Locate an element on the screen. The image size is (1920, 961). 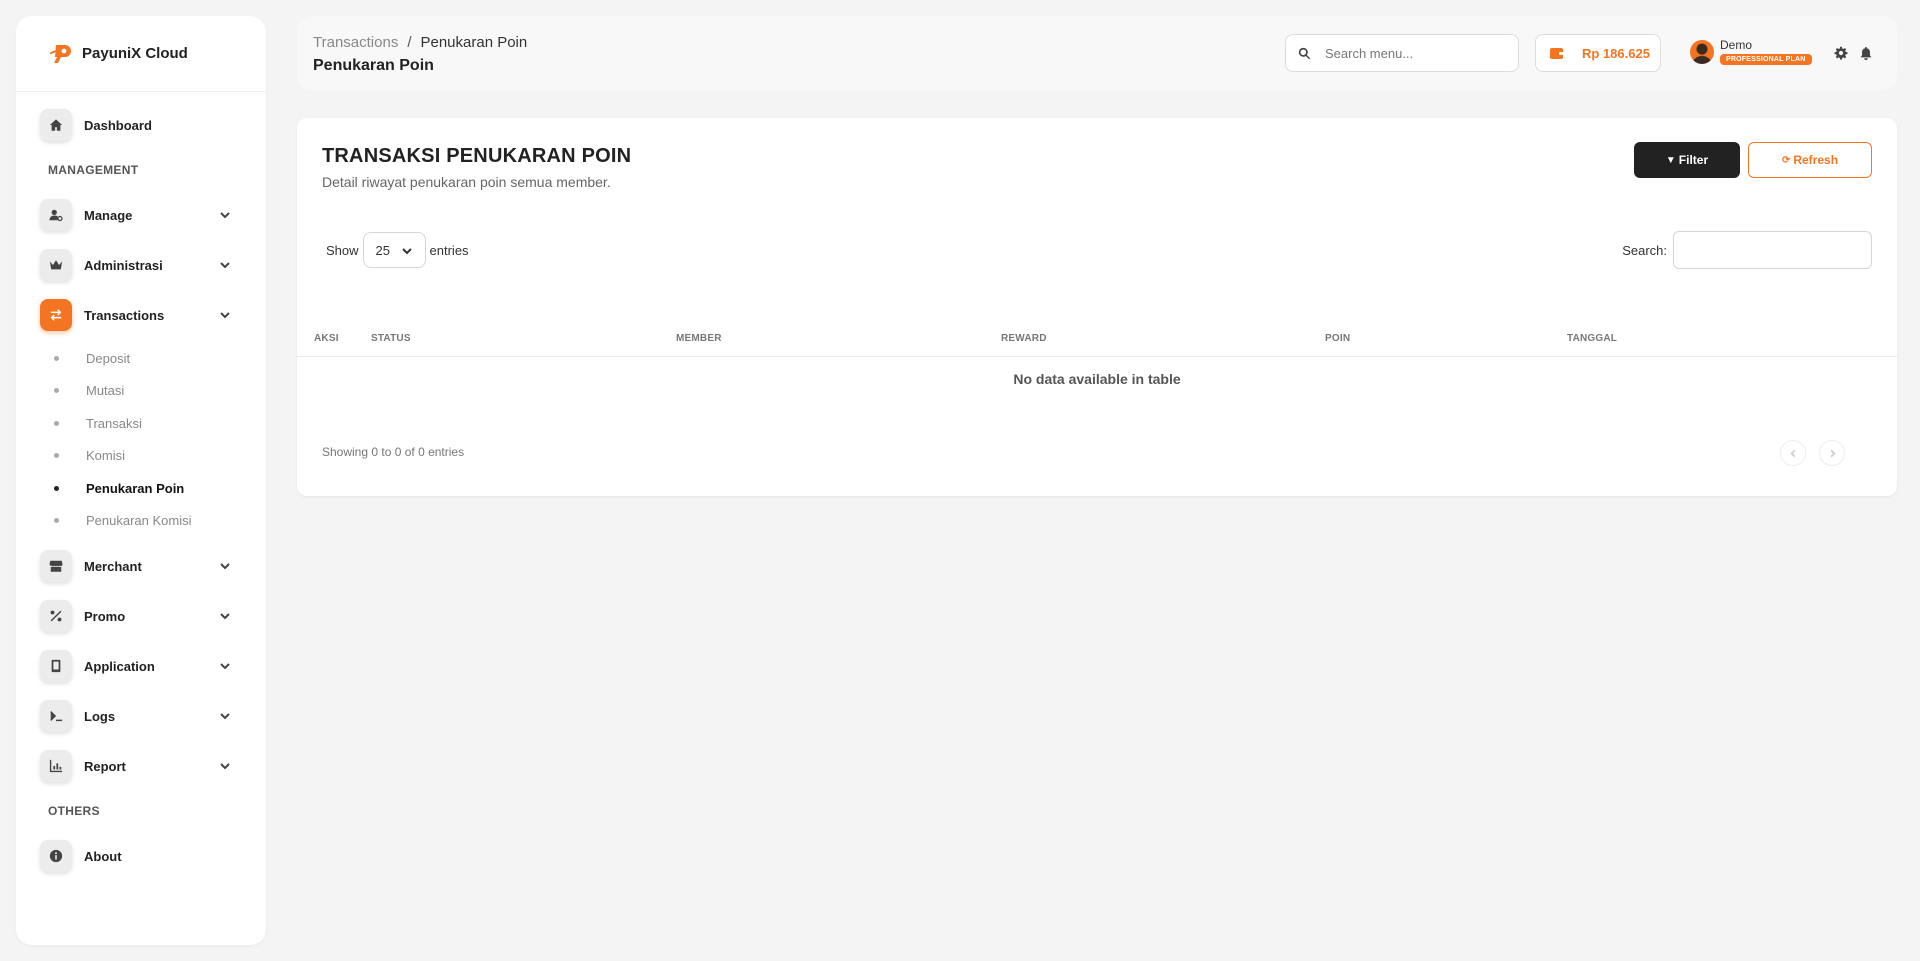
filter-button-label: Filter is located at coordinates (1693, 160).